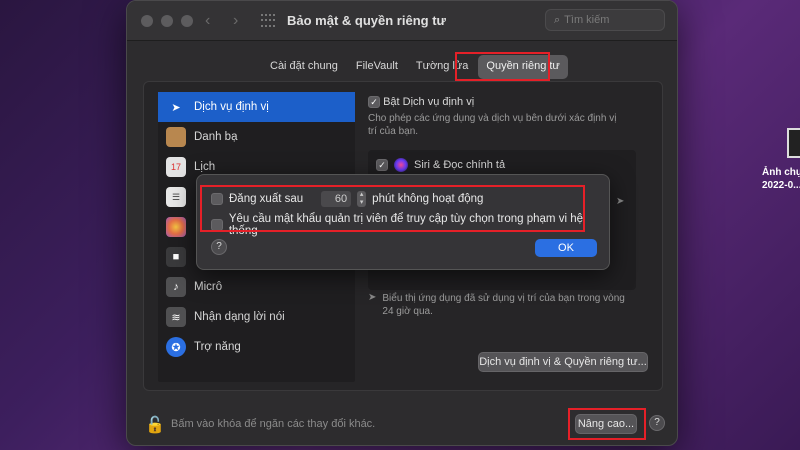 This screenshot has height=450, width=800. I want to click on help-button: ?, so click(657, 423).